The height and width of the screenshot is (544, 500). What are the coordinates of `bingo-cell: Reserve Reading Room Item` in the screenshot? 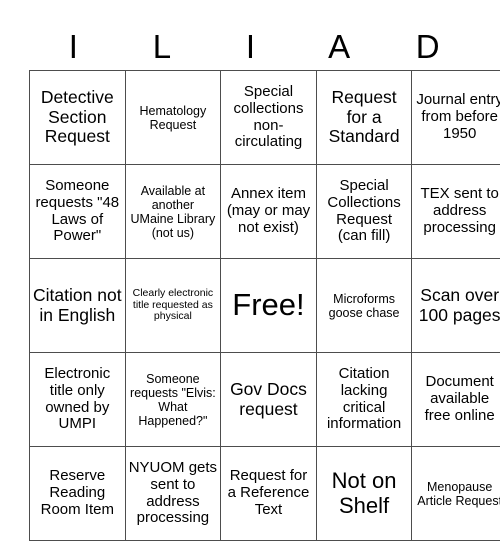 It's located at (77, 493).